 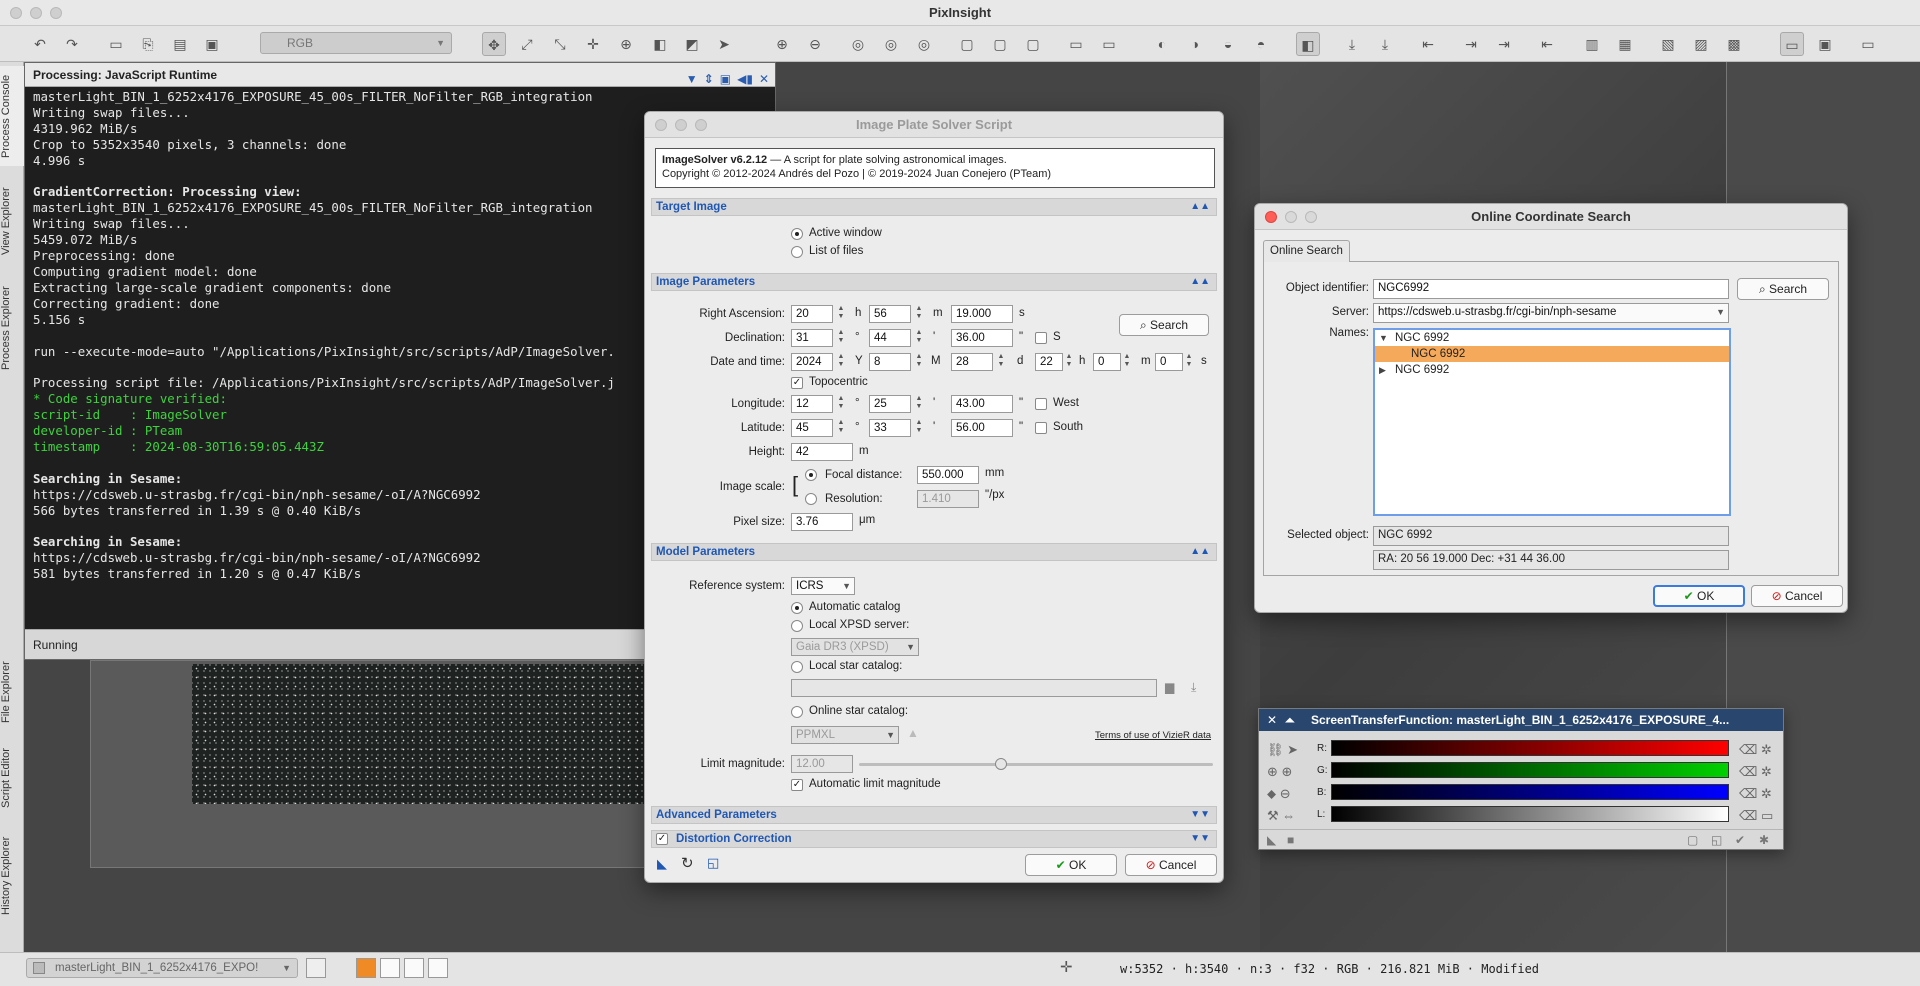 What do you see at coordinates (1547, 44) in the screenshot?
I see `tool-j-icon: ⇤` at bounding box center [1547, 44].